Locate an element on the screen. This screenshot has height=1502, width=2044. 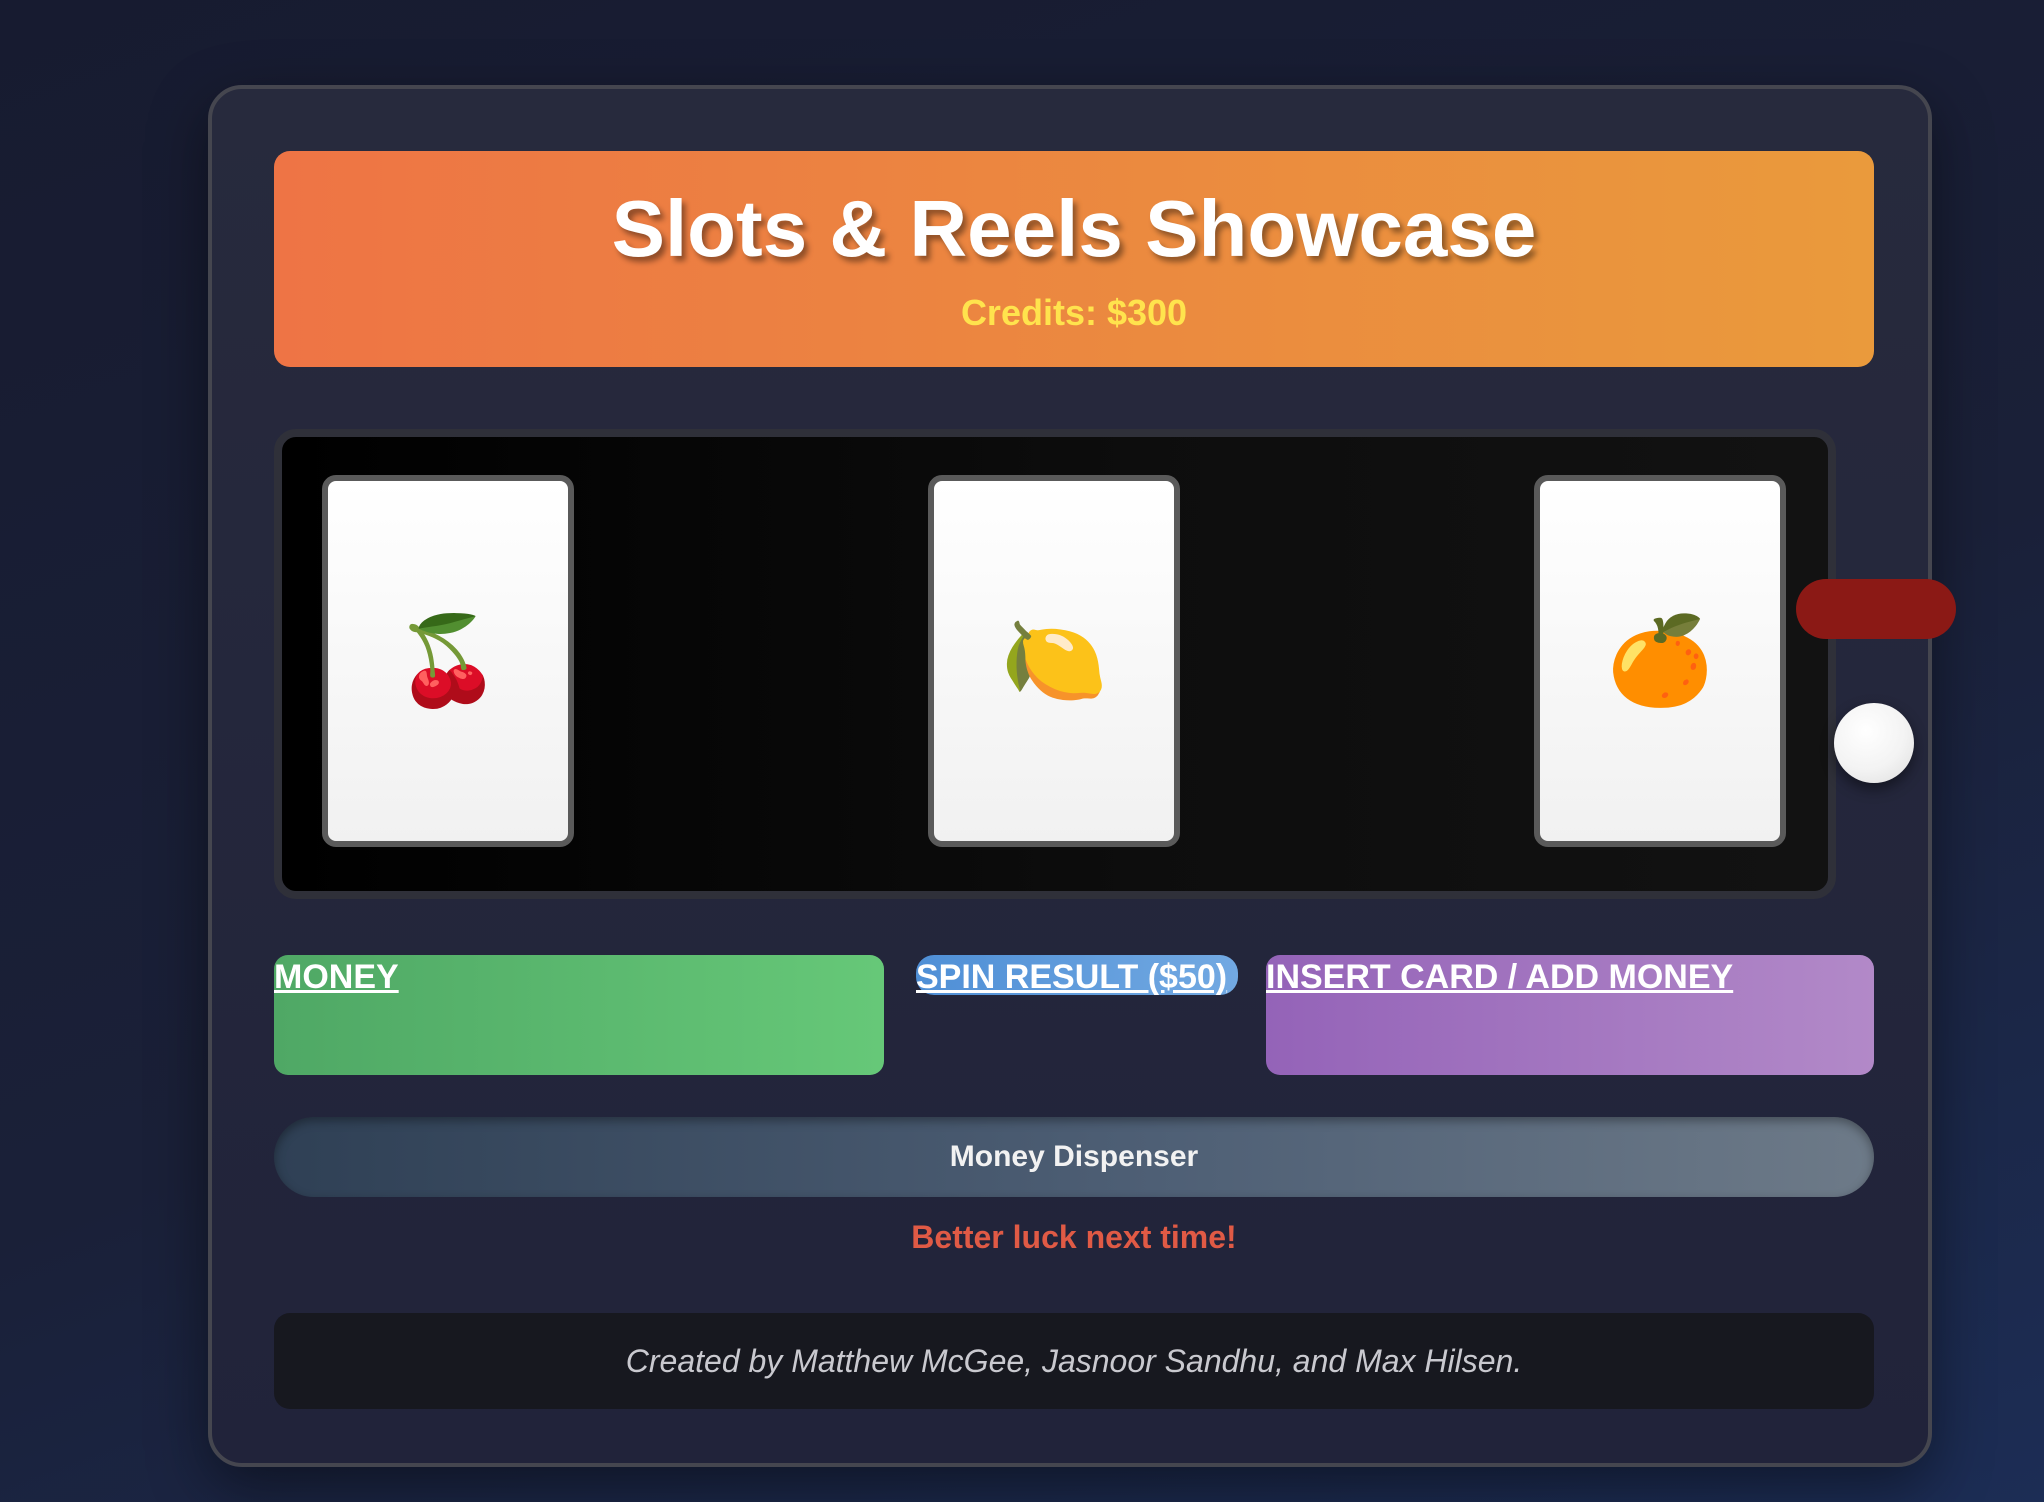
cherry-icon: 🍒 is located at coordinates (448, 661).